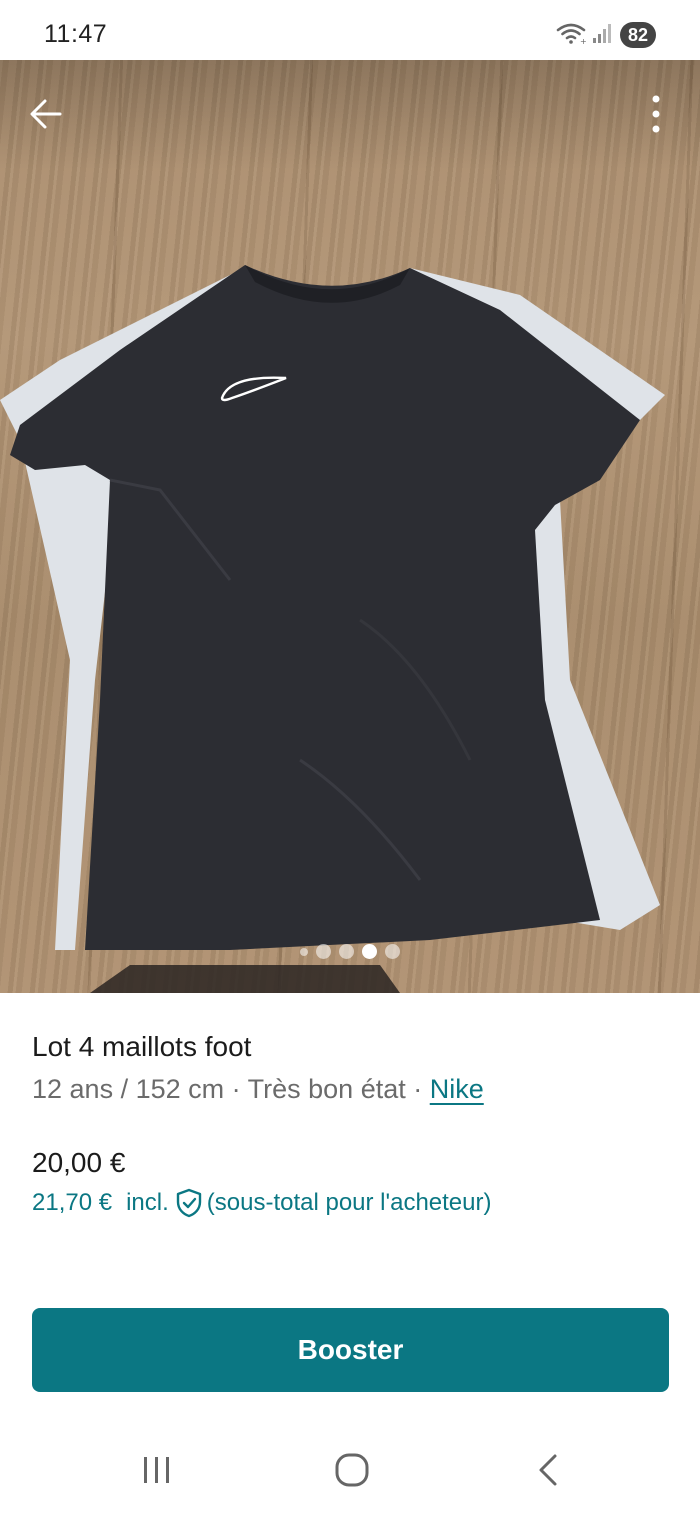 This screenshot has width=700, height=1517. I want to click on item-meta: 12 ans / 152 cm · Très bon état · Nike, so click(352, 1089).